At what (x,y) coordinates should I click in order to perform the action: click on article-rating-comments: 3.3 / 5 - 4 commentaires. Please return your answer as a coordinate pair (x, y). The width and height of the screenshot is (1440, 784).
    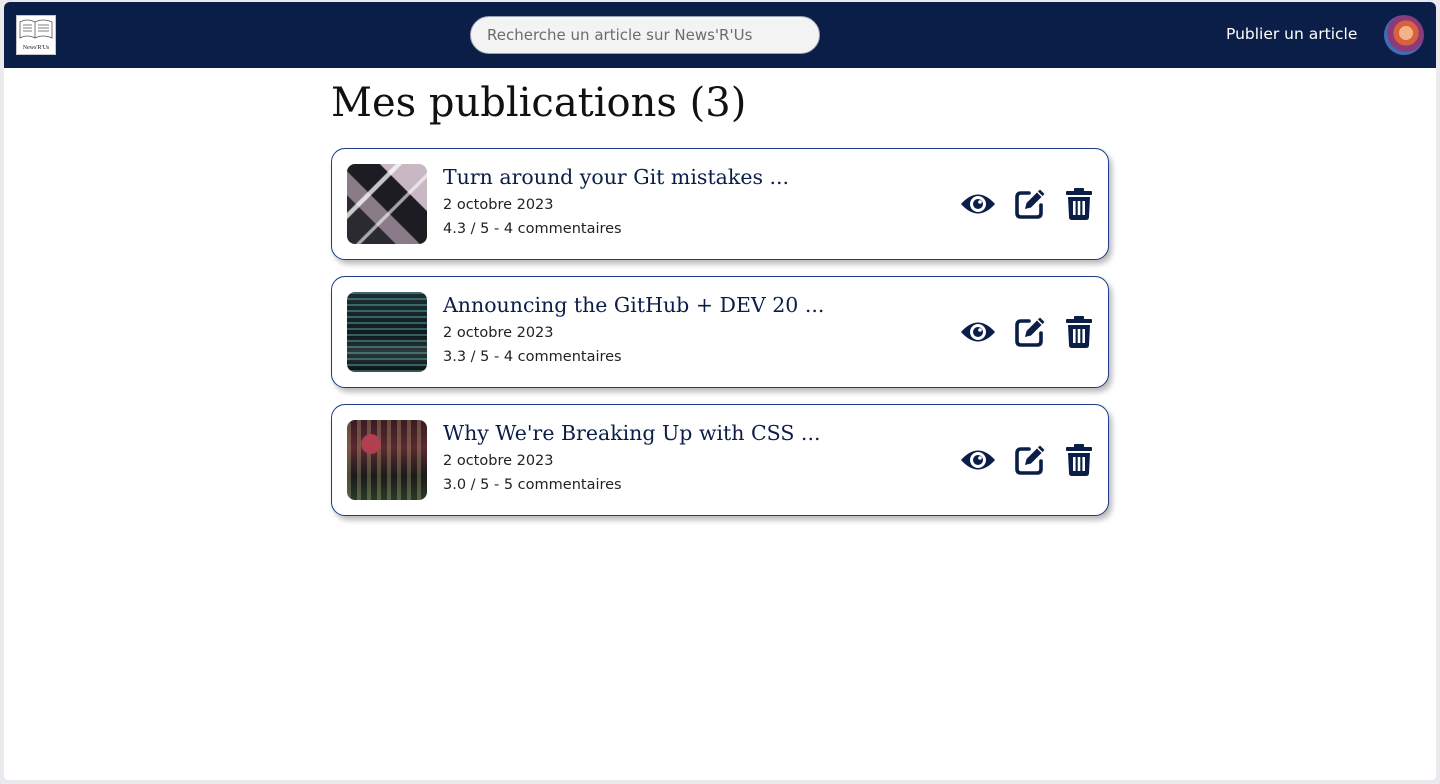
    Looking at the image, I should click on (532, 357).